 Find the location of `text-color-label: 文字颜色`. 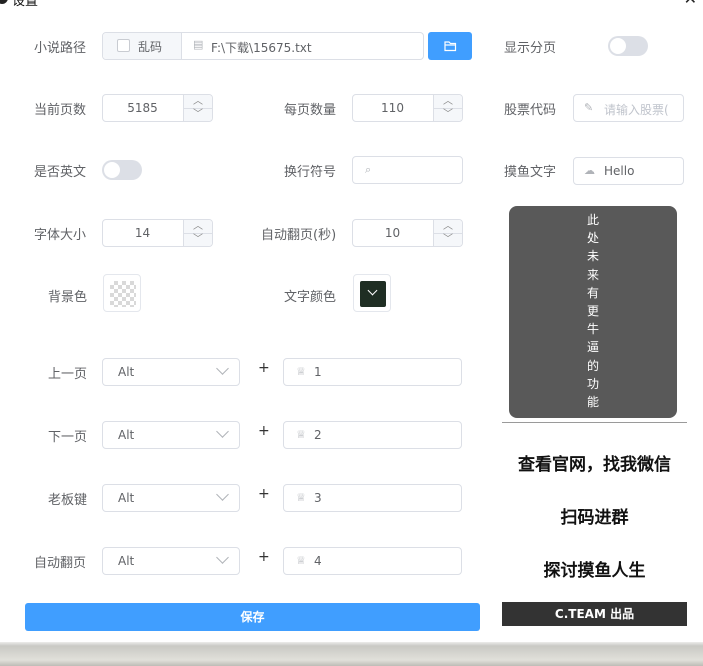

text-color-label: 文字颜色 is located at coordinates (310, 297).